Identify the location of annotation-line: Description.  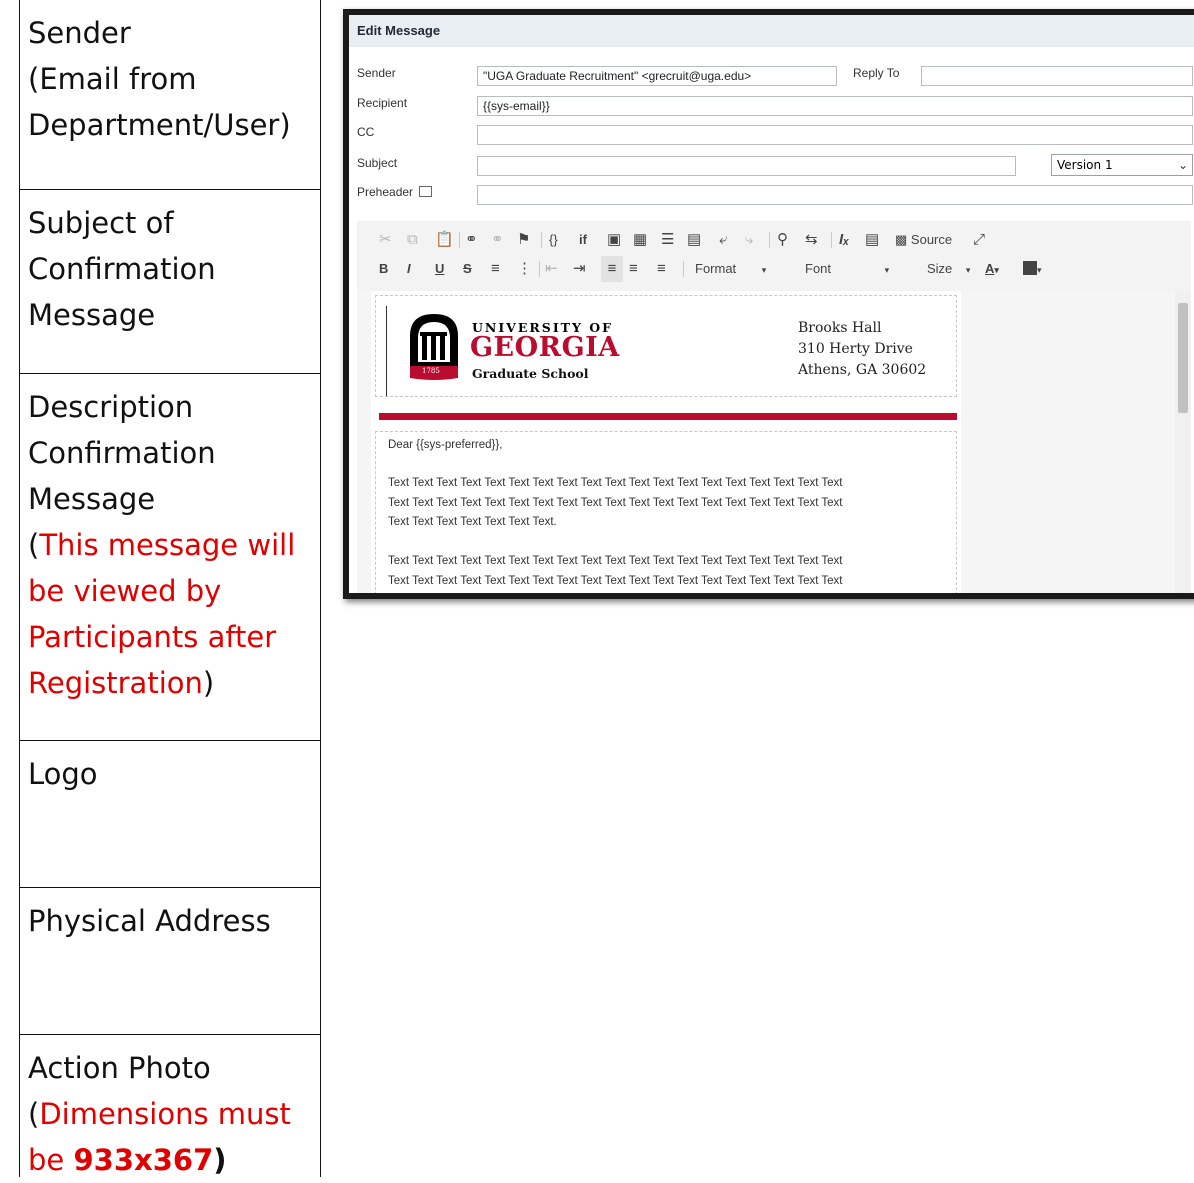
(111, 407).